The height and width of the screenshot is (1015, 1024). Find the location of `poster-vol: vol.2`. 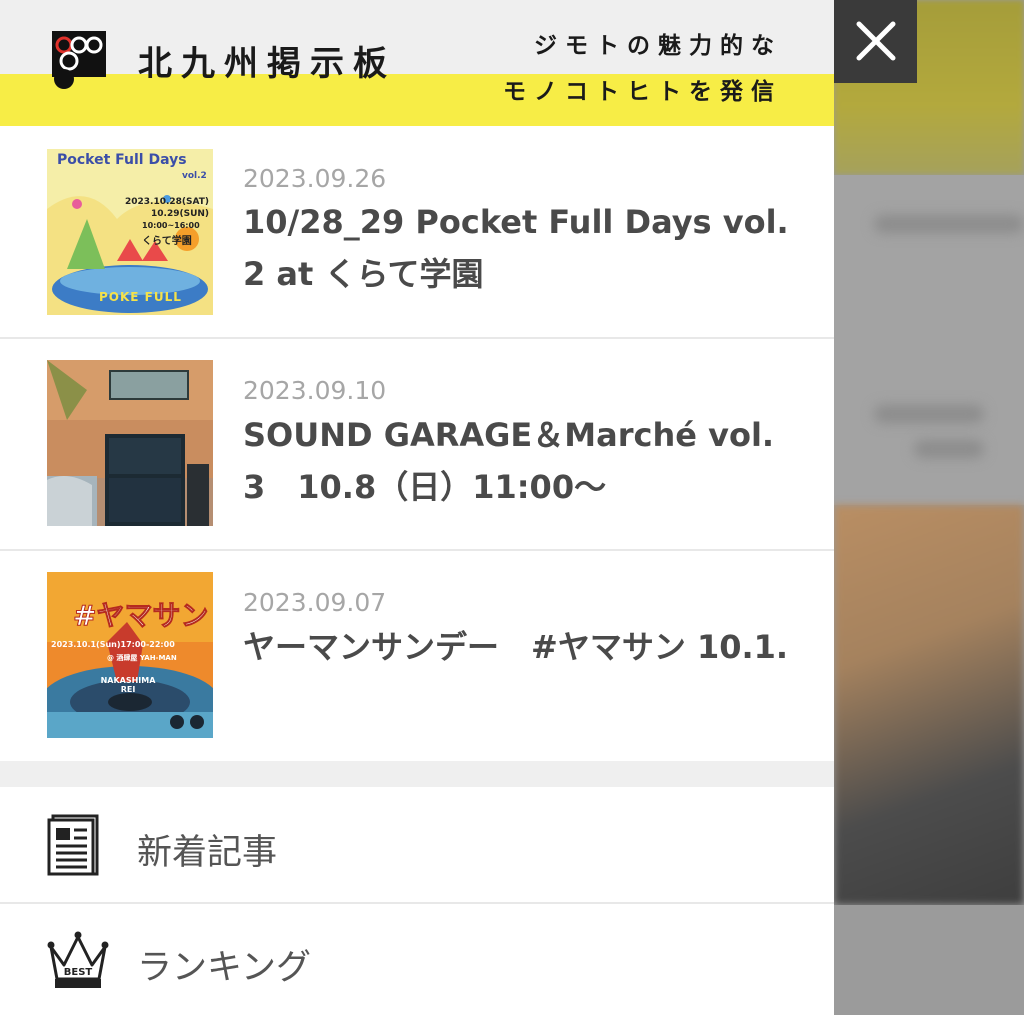

poster-vol: vol.2 is located at coordinates (194, 176).